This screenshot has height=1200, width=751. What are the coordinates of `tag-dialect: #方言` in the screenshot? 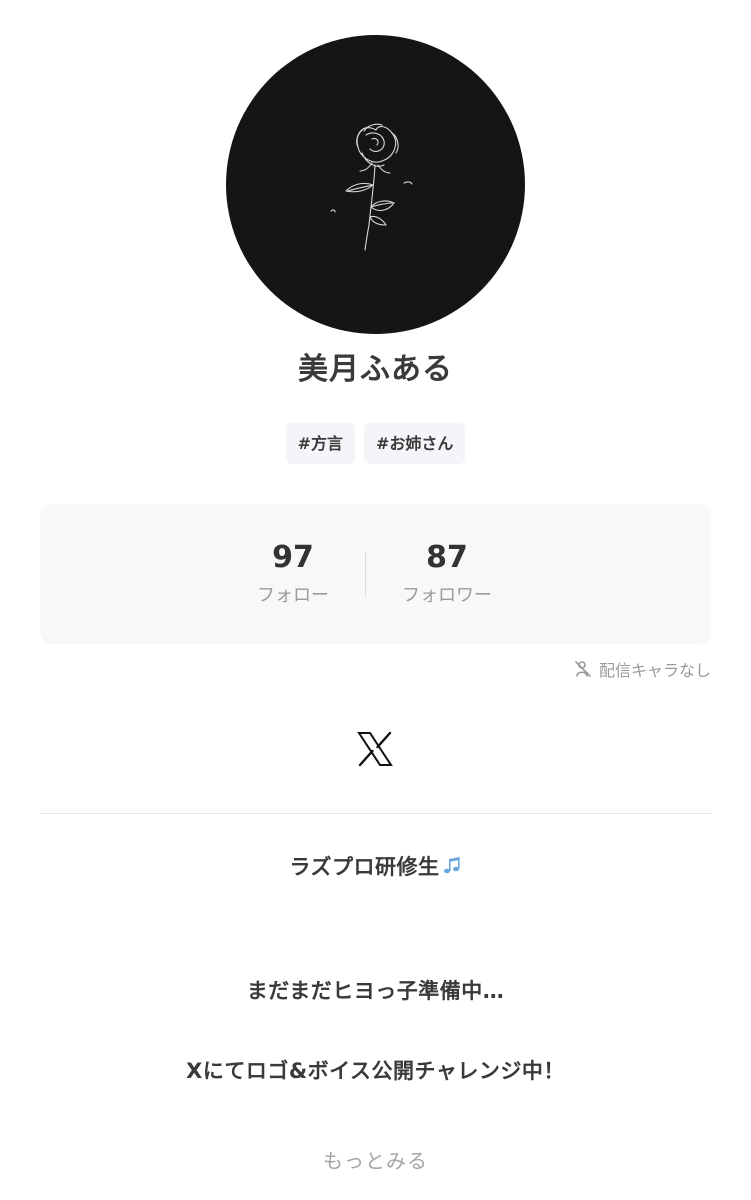 It's located at (320, 443).